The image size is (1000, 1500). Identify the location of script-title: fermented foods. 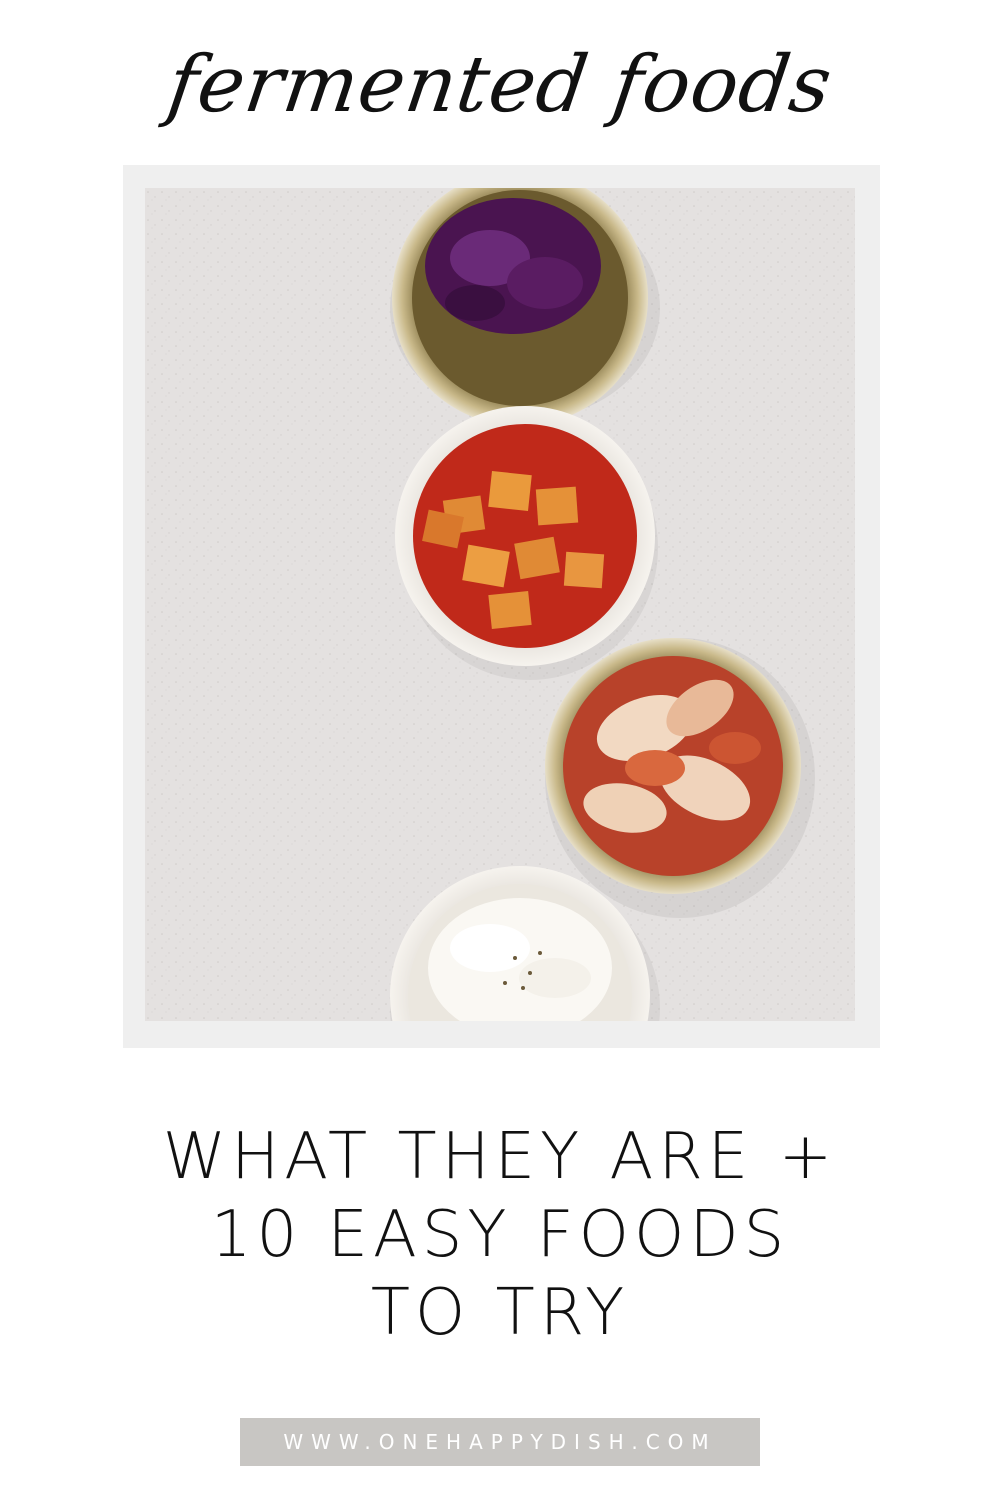
(500, 85).